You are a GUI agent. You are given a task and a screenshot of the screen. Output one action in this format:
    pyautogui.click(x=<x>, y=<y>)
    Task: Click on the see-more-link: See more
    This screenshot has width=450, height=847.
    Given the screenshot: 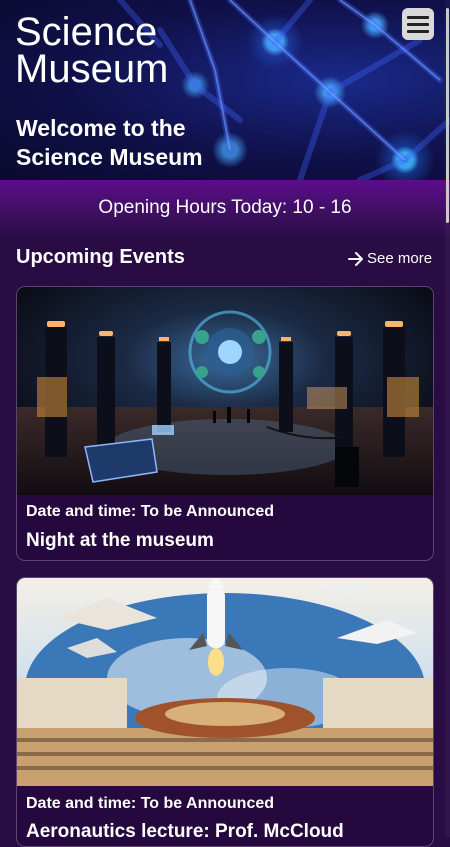 What is the action you would take?
    pyautogui.click(x=390, y=258)
    